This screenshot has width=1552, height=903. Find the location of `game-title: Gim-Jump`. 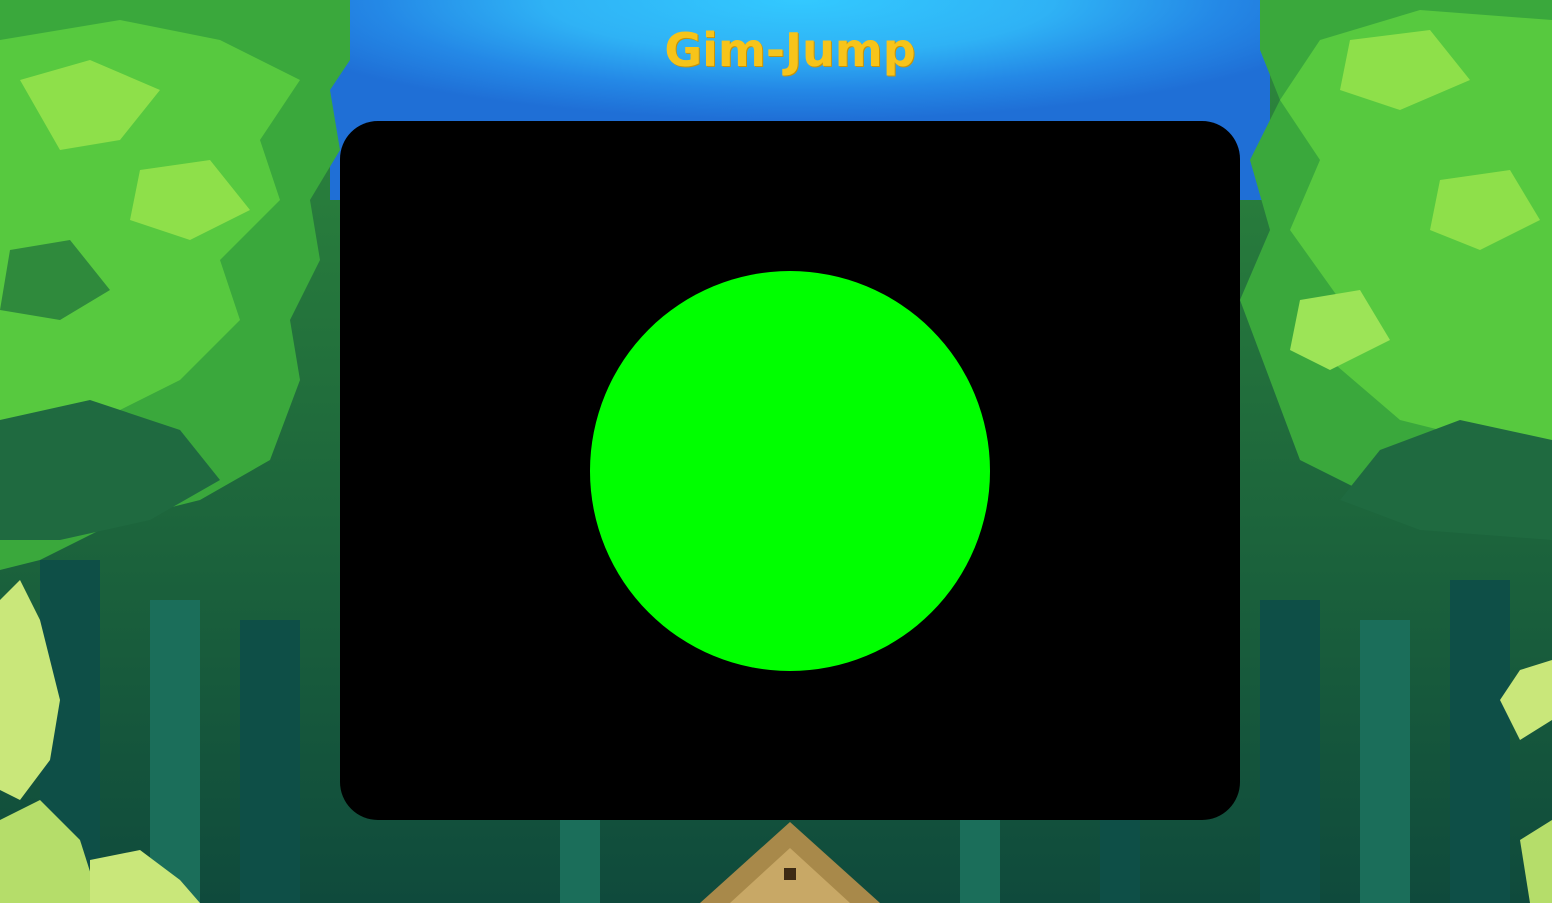

game-title: Gim-Jump is located at coordinates (790, 50).